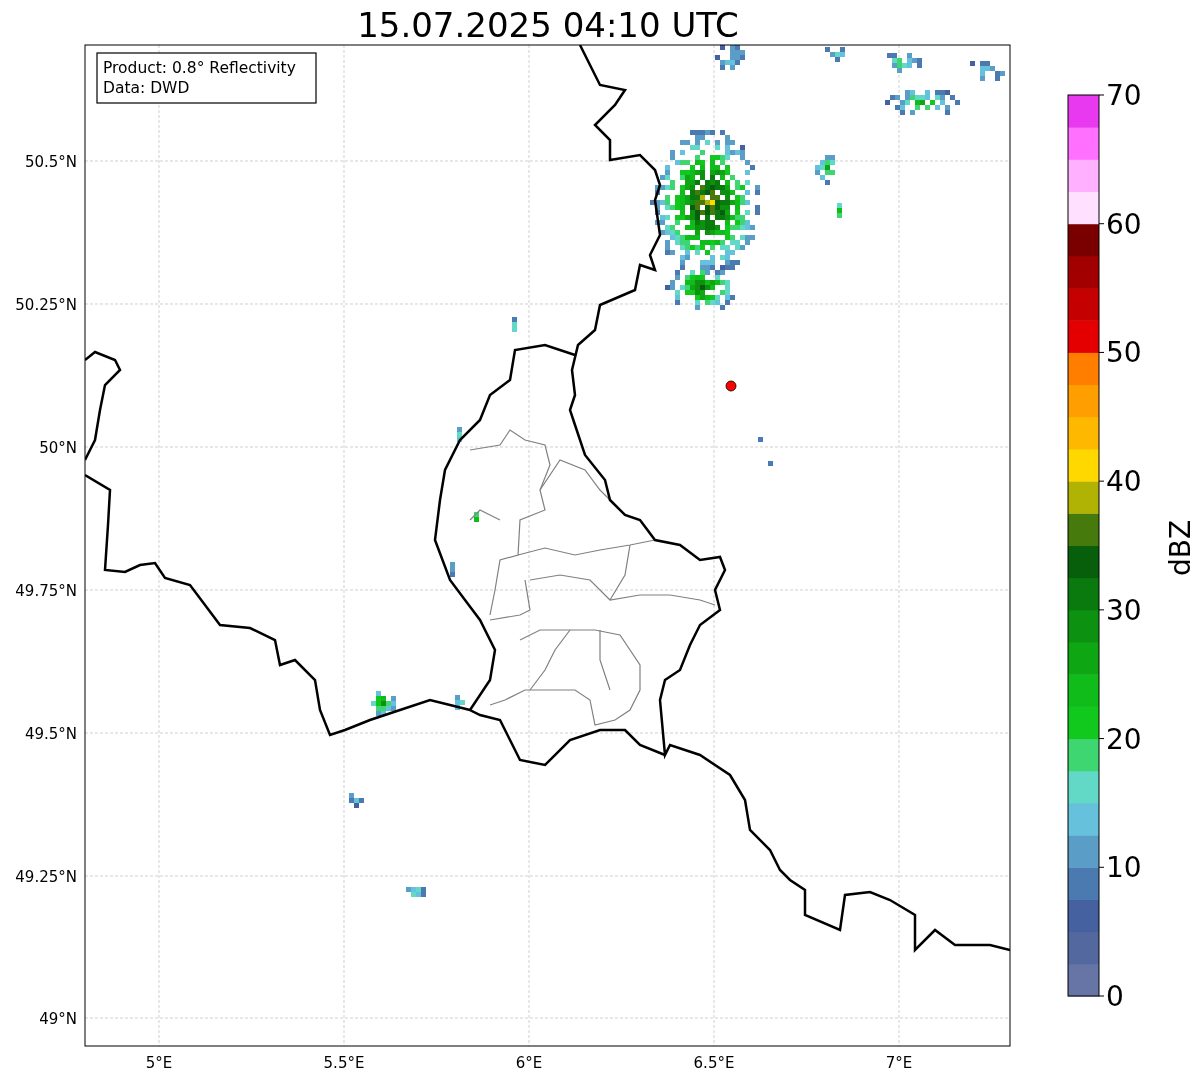  Describe the element at coordinates (159, 1063) in the screenshot. I see `longitude-label: 5°E` at that location.